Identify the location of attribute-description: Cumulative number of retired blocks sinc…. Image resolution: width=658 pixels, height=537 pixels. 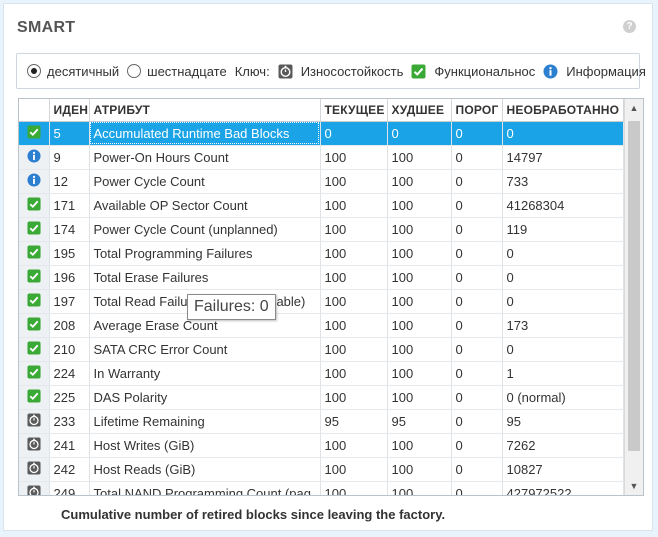
(253, 514).